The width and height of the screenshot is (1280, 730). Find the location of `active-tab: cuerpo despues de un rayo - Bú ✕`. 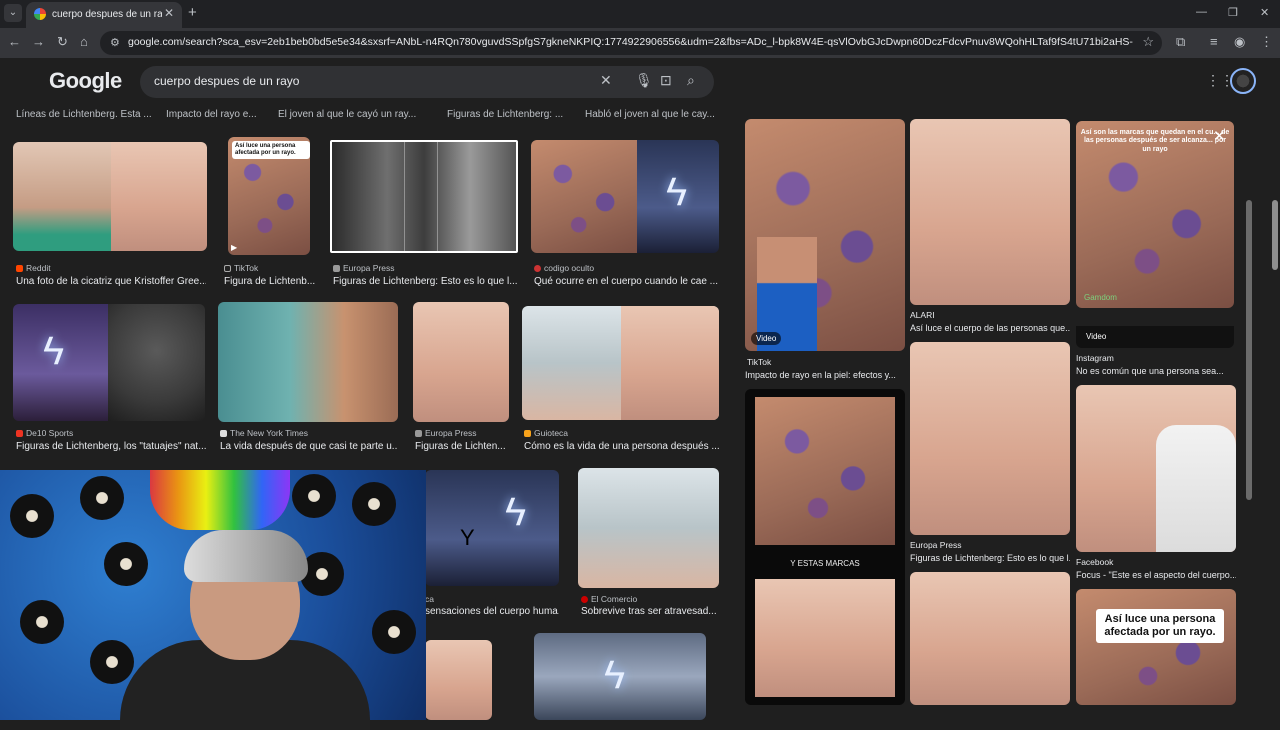

active-tab: cuerpo despues de un rayo - Bú ✕ is located at coordinates (104, 15).